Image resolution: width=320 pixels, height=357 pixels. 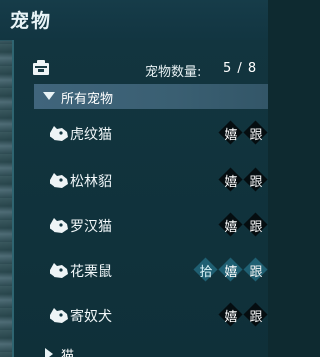 What do you see at coordinates (91, 182) in the screenshot?
I see `pet-name: 松林貂` at bounding box center [91, 182].